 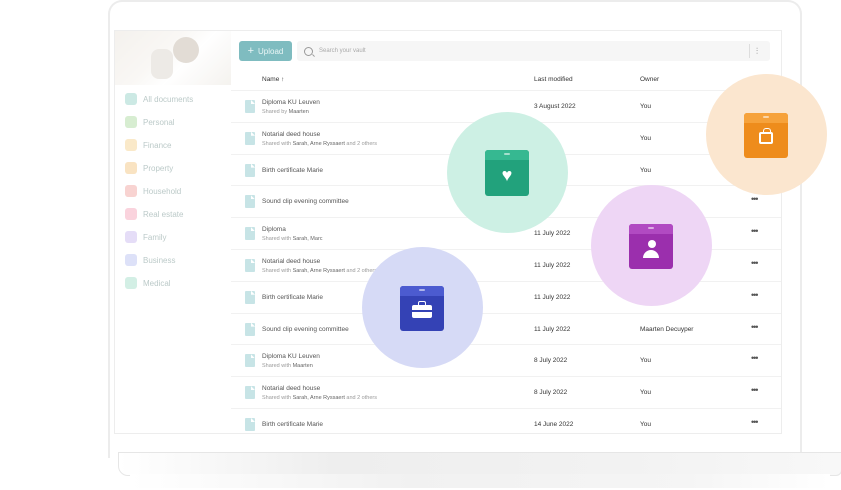 I want to click on sidebar-item: Finance, so click(x=148, y=145).